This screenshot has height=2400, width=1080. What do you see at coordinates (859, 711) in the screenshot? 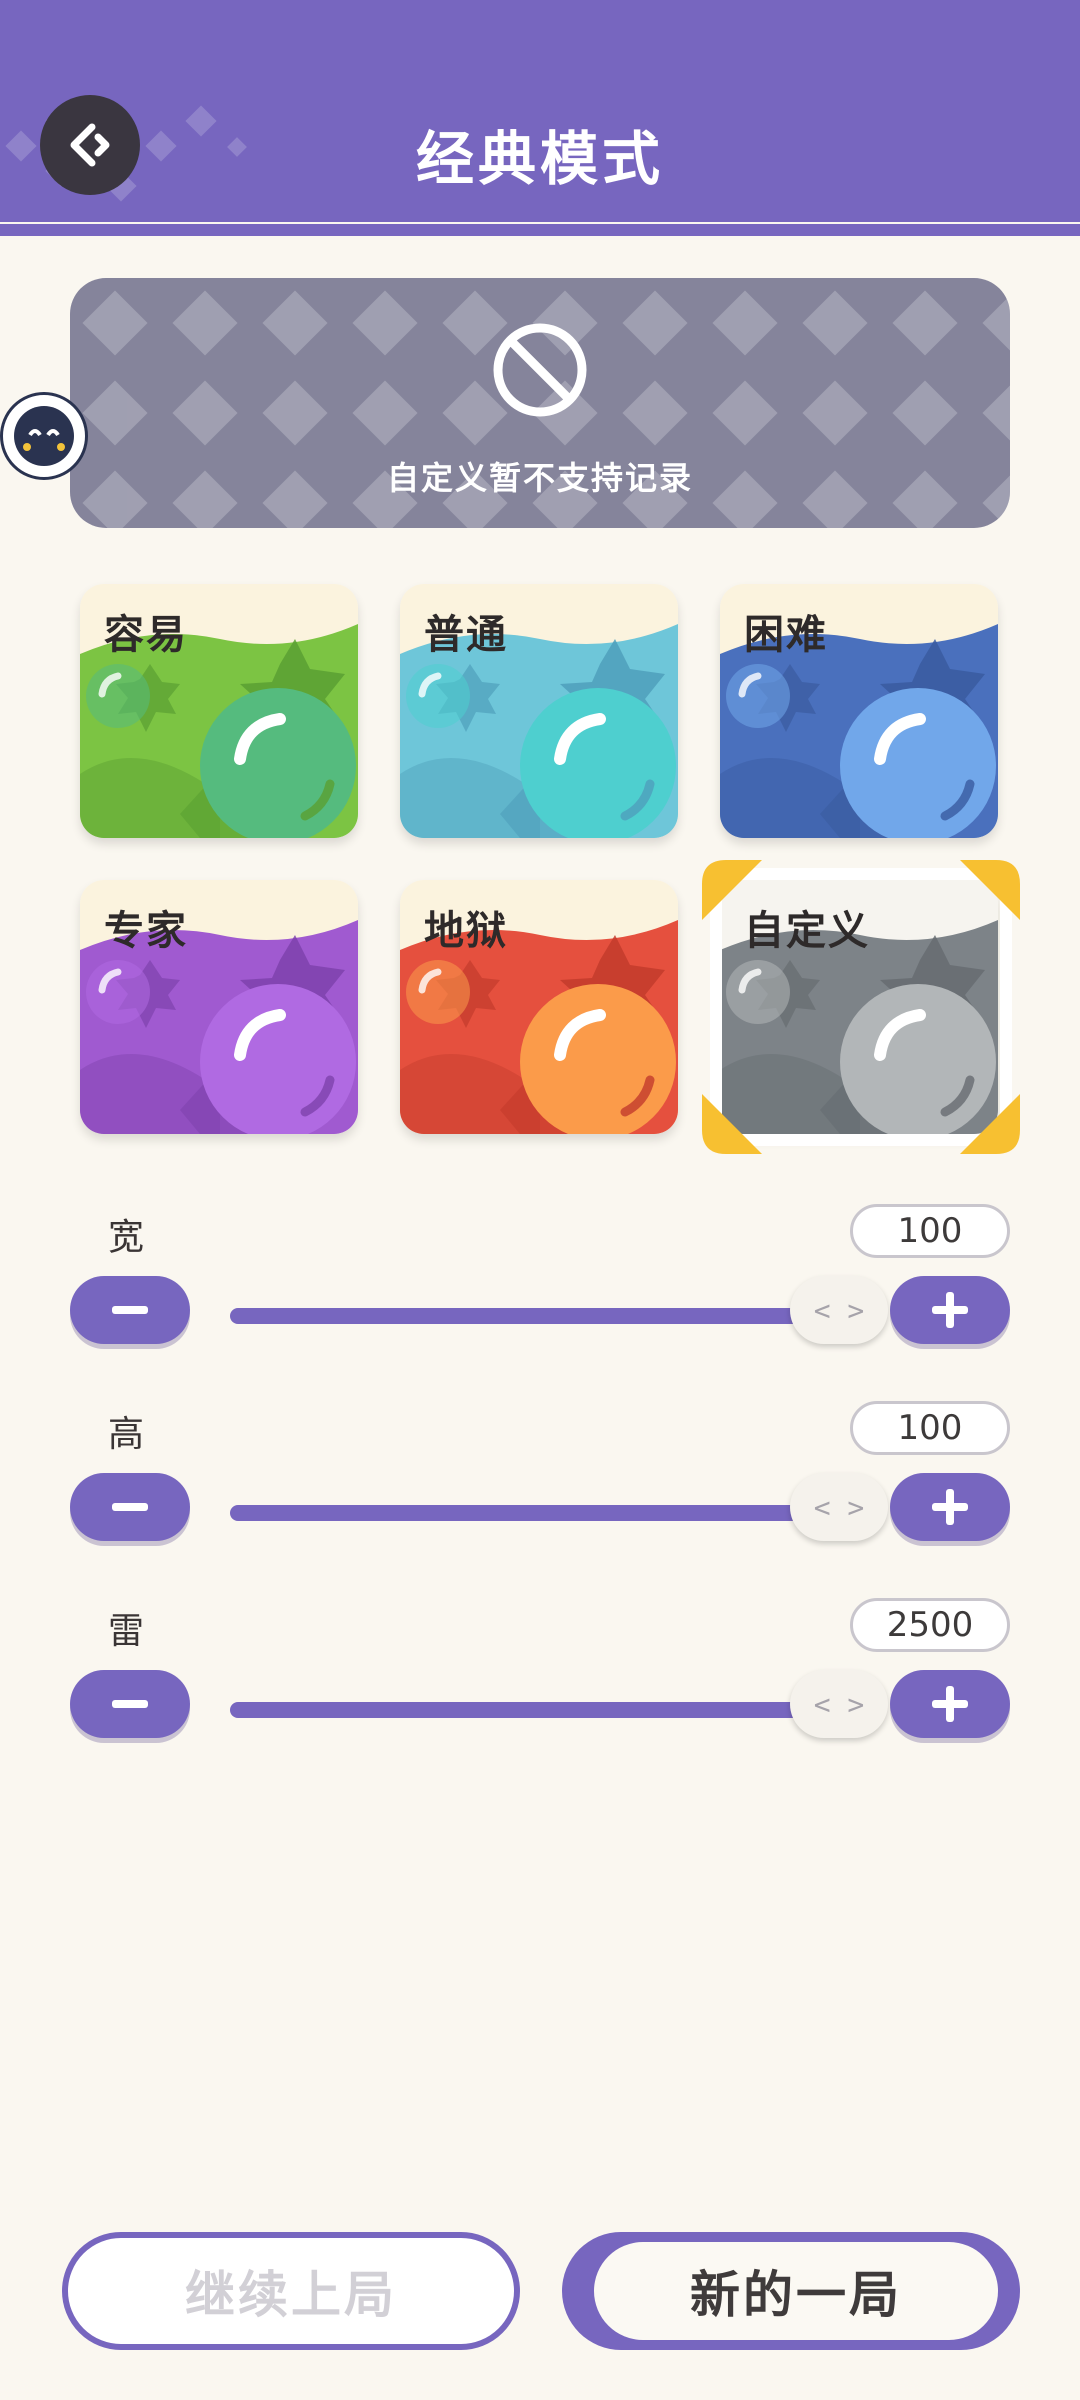
I see `difficulty-card-hard: 困难` at bounding box center [859, 711].